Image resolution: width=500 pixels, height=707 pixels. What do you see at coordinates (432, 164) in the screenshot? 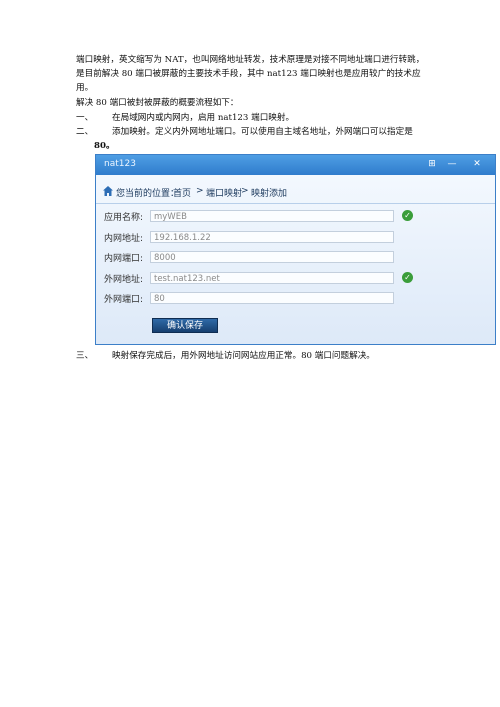
I see `restore-icon: ⊞` at bounding box center [432, 164].